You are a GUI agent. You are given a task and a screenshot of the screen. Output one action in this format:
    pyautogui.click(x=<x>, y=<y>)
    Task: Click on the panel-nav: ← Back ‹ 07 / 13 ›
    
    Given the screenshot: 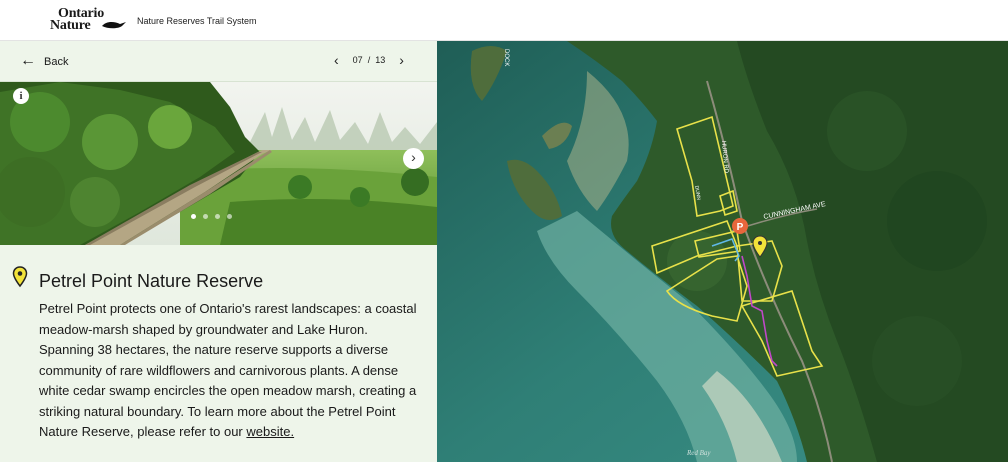 What is the action you would take?
    pyautogui.click(x=218, y=61)
    